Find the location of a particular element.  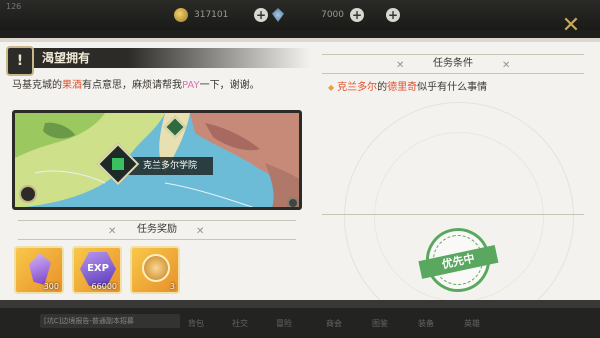

gold-resource: 317101 + is located at coordinates (221, 15).